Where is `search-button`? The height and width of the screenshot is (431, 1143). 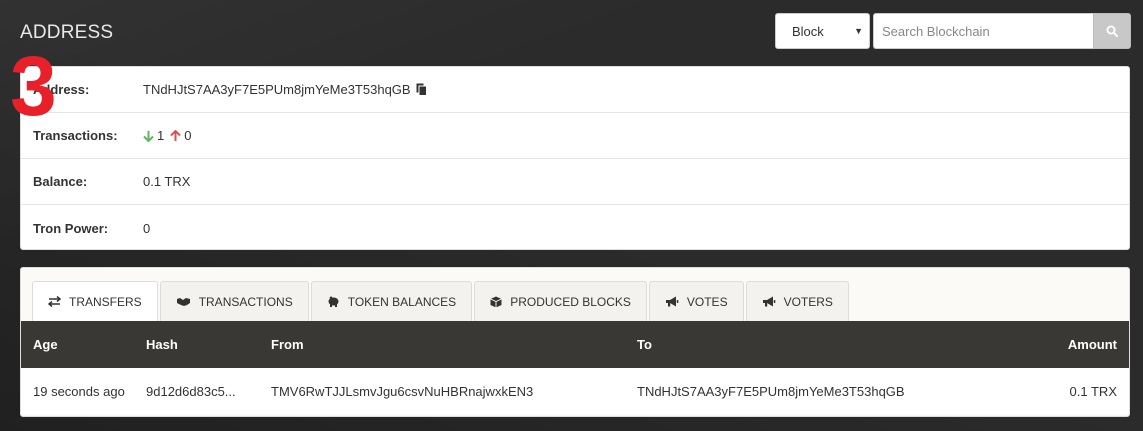
search-button is located at coordinates (1112, 31).